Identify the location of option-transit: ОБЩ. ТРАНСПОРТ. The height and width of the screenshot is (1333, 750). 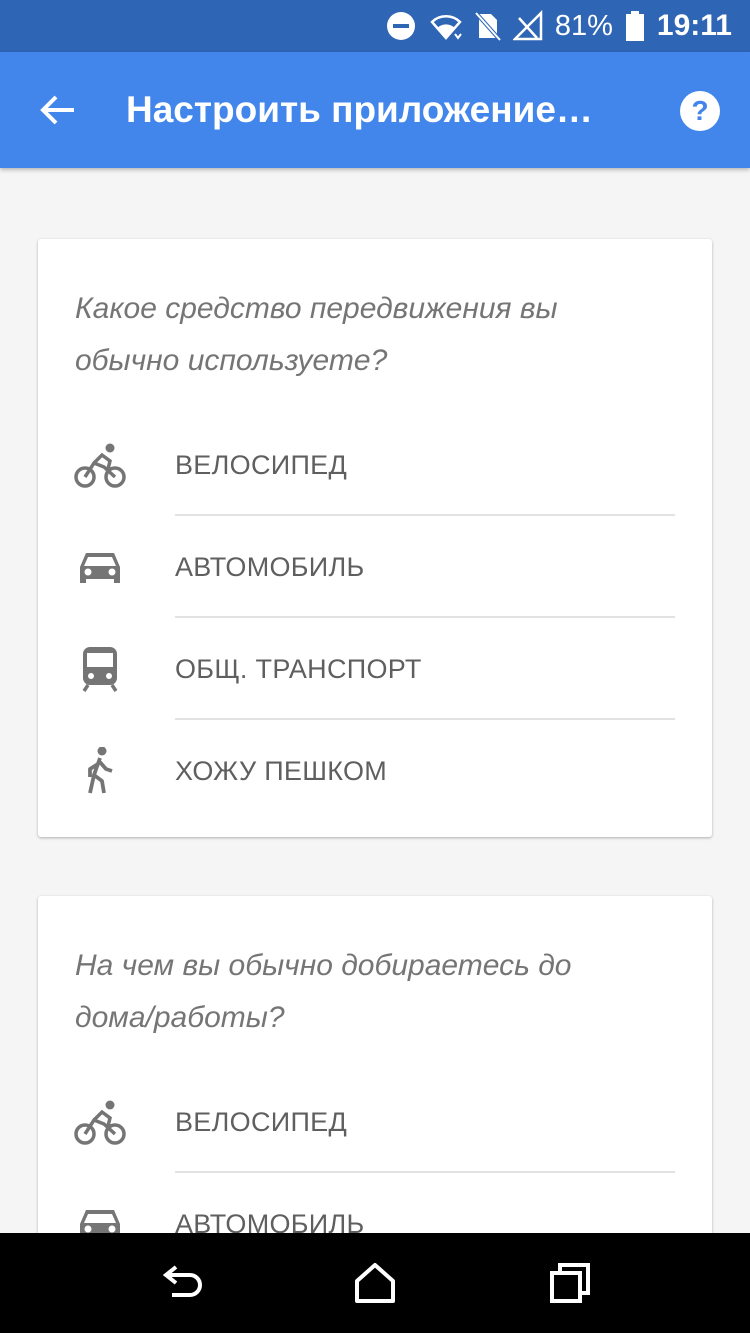
(375, 669).